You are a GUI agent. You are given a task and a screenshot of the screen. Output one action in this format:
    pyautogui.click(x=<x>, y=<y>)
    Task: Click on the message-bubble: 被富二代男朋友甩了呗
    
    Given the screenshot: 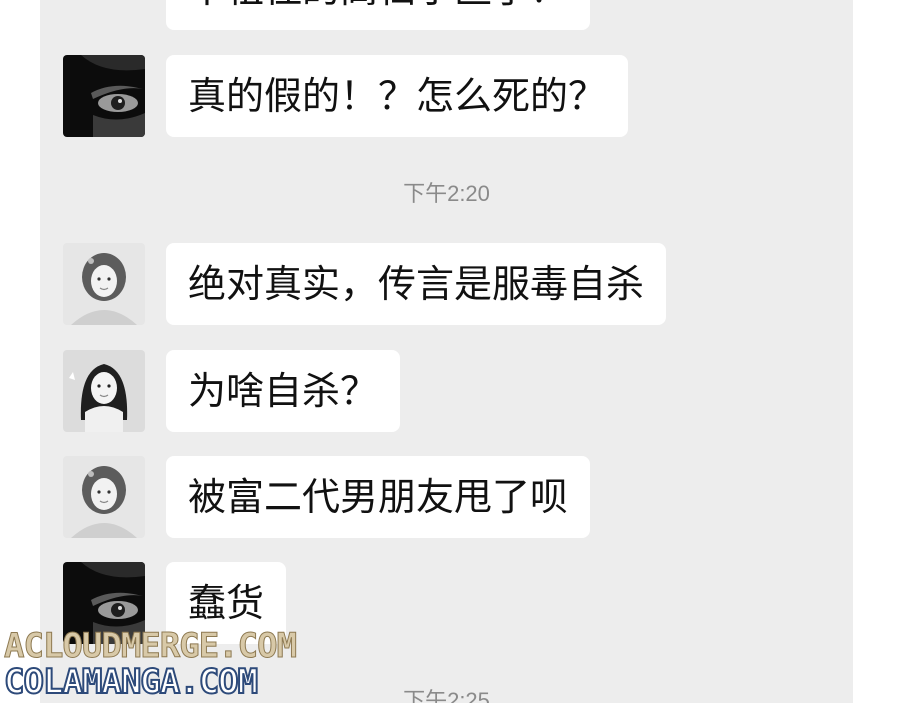 What is the action you would take?
    pyautogui.click(x=378, y=497)
    